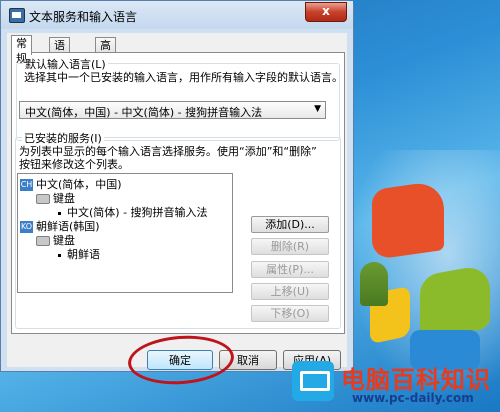 This screenshot has height=412, width=500. Describe the element at coordinates (374, 284) in the screenshot. I see `tree-decoration` at that location.